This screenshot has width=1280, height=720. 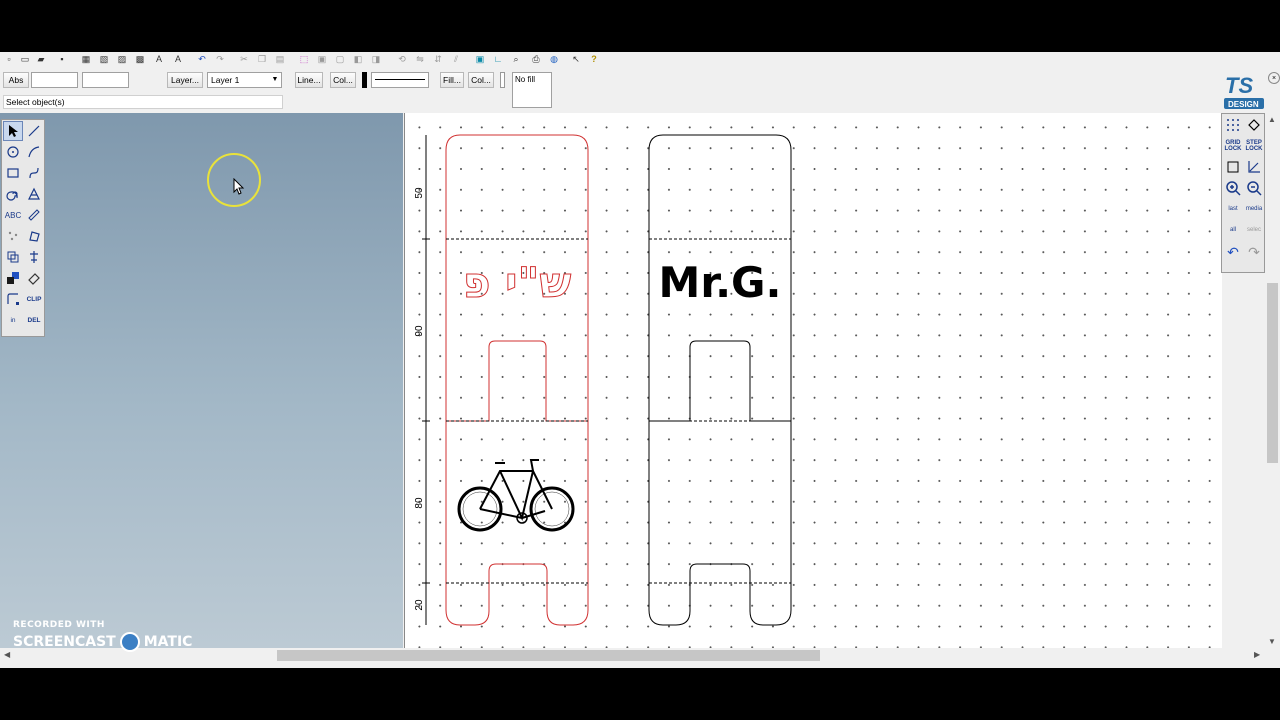 What do you see at coordinates (34, 320) in the screenshot?
I see `delete-tool-icon: DEL` at bounding box center [34, 320].